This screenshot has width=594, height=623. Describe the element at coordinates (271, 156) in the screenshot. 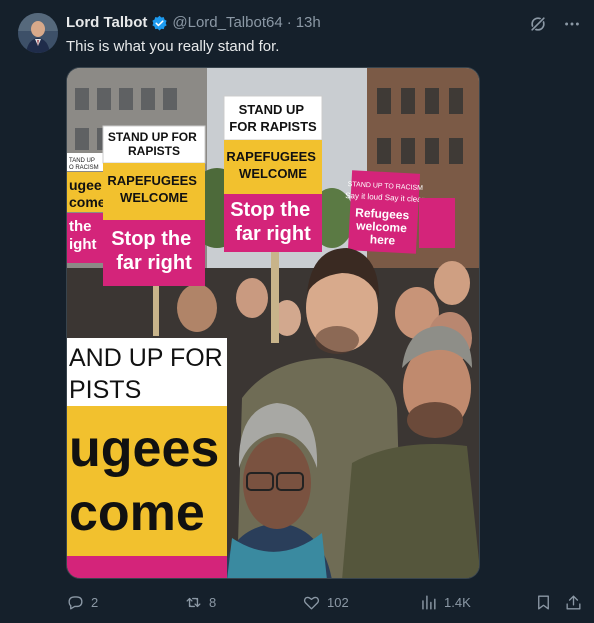

I see `sign2-mid-line1: RAPEFUGEES` at that location.